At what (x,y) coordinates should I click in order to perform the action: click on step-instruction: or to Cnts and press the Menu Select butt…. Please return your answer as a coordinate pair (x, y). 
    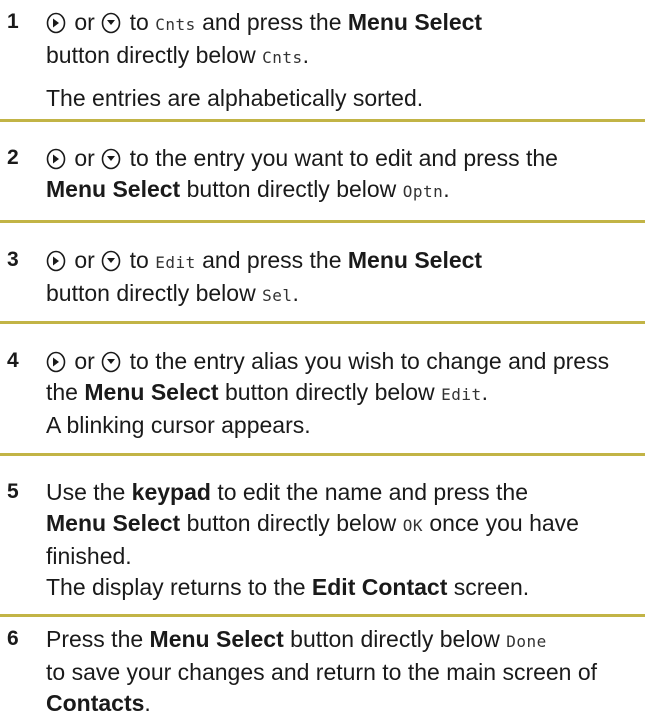
    Looking at the image, I should click on (344, 40).